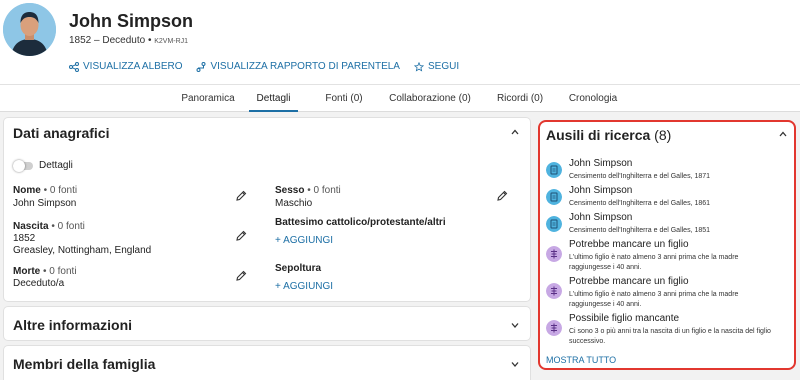 This screenshot has width=800, height=380. I want to click on christening-field-label: Battesimo cattolico/protestante/altri, so click(360, 222).